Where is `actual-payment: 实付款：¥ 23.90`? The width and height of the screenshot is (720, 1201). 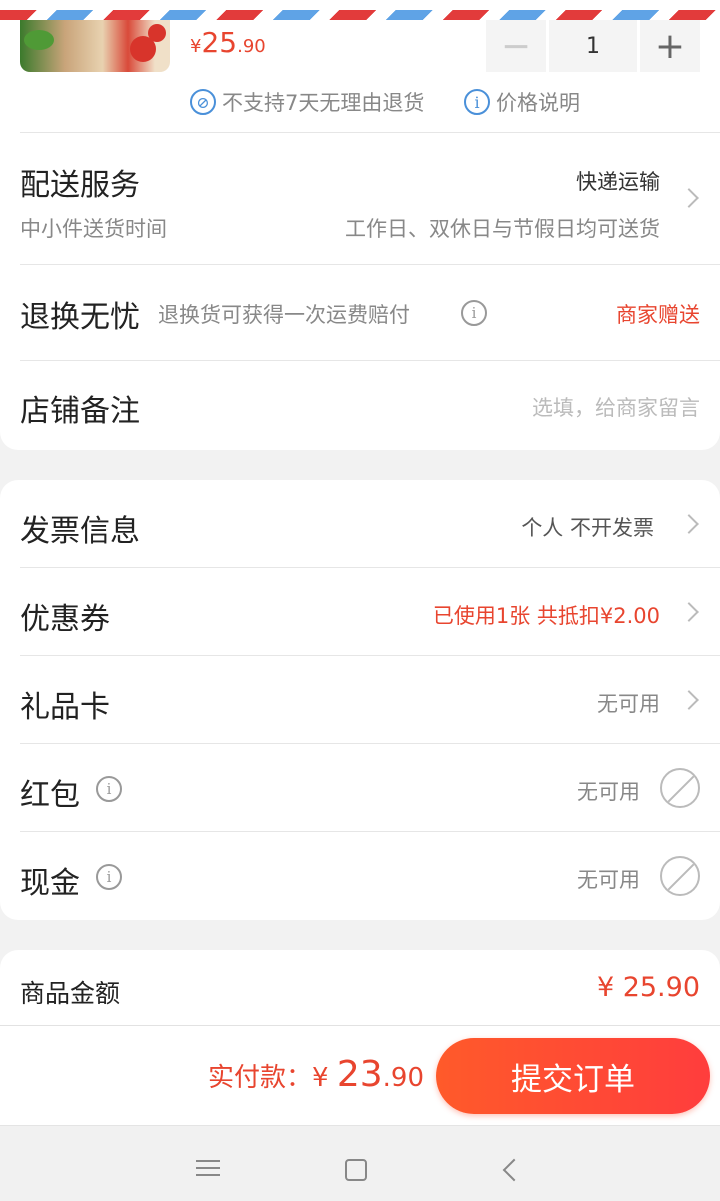 actual-payment: 实付款：¥ 23.90 is located at coordinates (316, 1074).